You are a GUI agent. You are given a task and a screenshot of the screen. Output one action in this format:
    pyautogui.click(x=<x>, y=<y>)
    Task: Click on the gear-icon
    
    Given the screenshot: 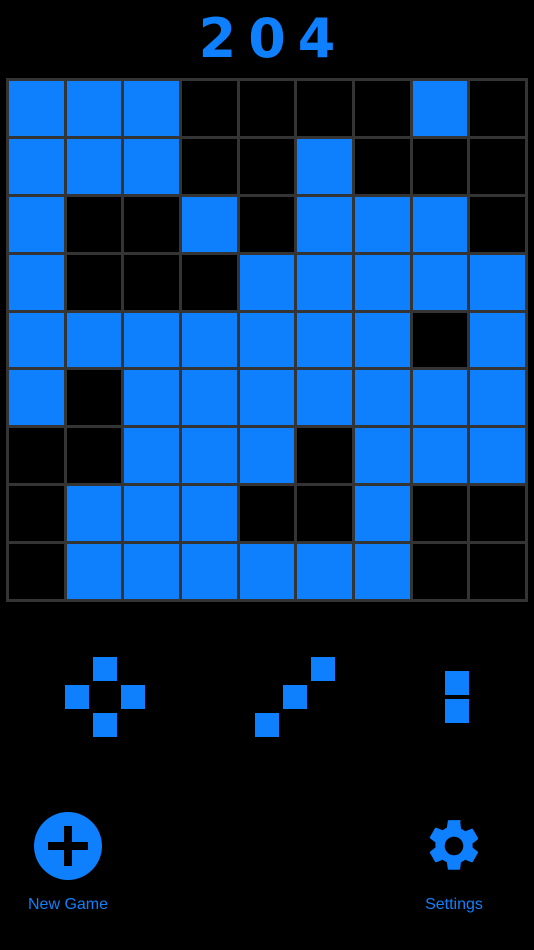 What is the action you would take?
    pyautogui.click(x=454, y=846)
    